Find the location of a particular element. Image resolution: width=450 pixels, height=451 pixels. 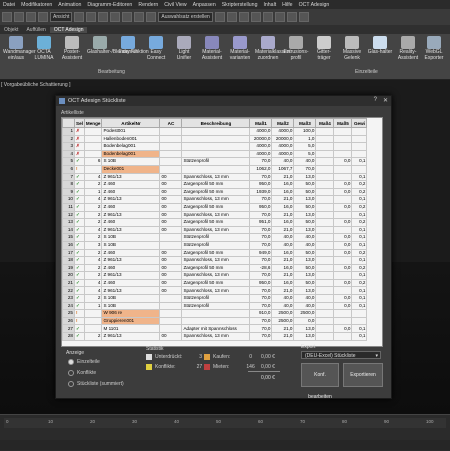

table-row: 1 ✗ Podest001 4000,0 4000,0 100,0 is located at coordinates (215, 131).